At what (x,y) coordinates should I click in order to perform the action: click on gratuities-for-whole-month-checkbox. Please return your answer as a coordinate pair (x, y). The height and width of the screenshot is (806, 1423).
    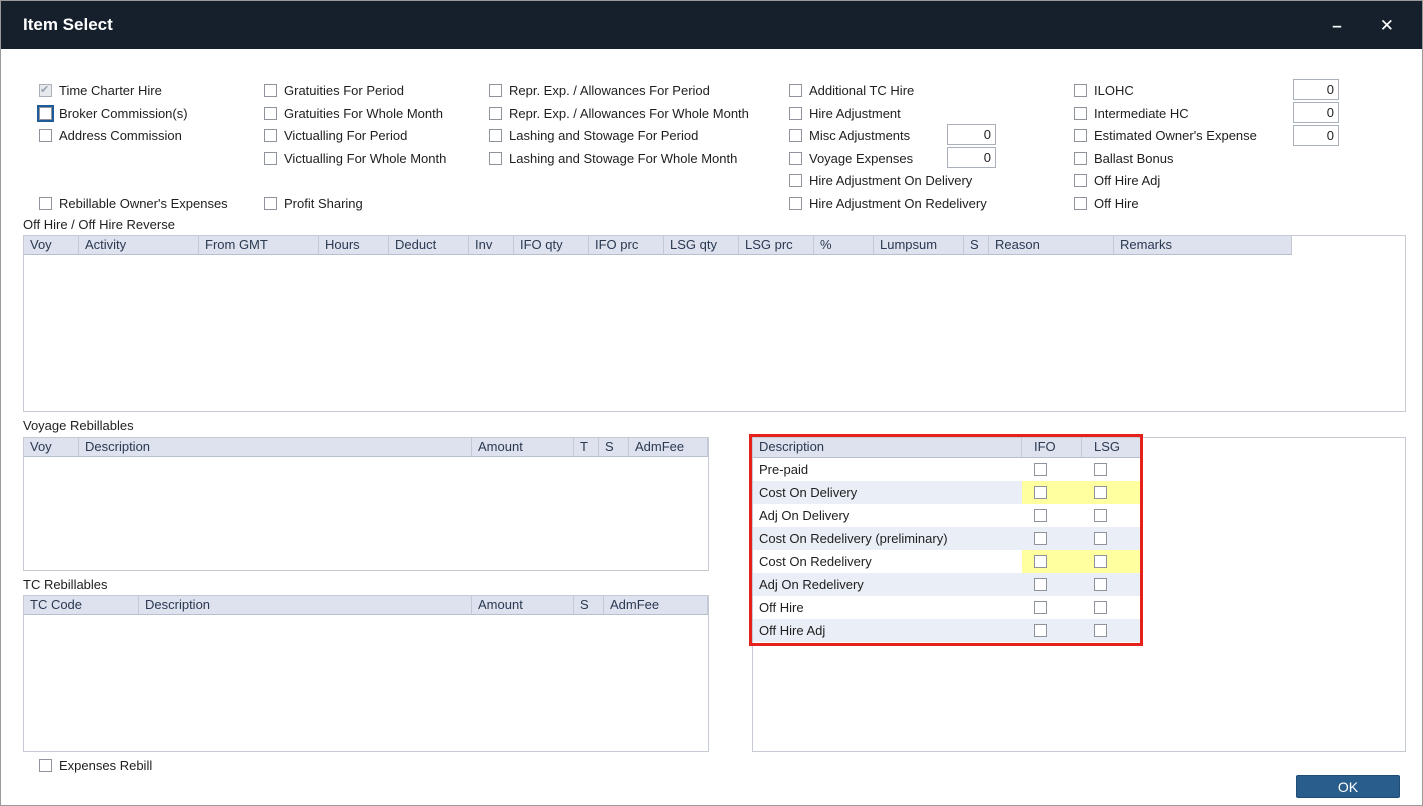
    Looking at the image, I should click on (270, 113).